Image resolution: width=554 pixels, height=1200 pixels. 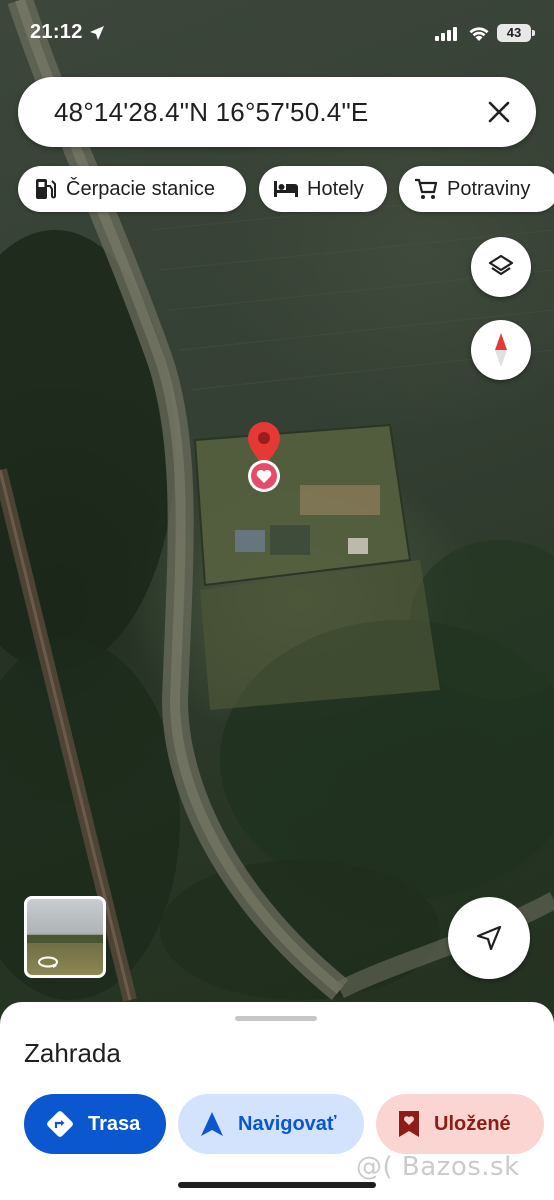 What do you see at coordinates (499, 112) in the screenshot?
I see `close-icon` at bounding box center [499, 112].